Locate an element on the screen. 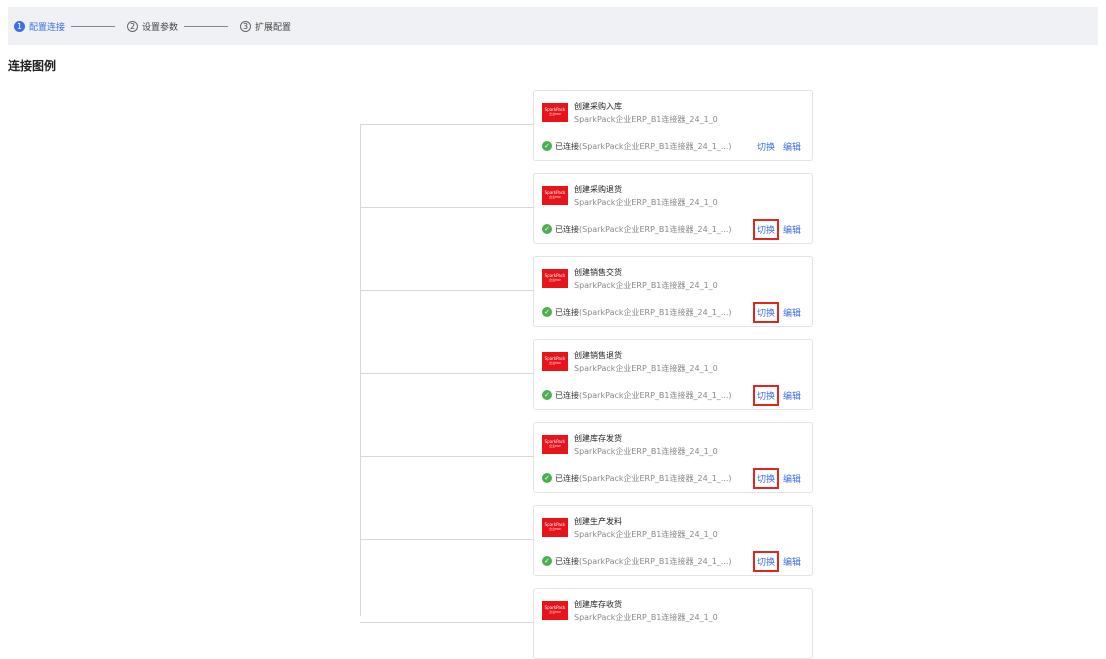  card-title: 创建库存收货 is located at coordinates (598, 604).